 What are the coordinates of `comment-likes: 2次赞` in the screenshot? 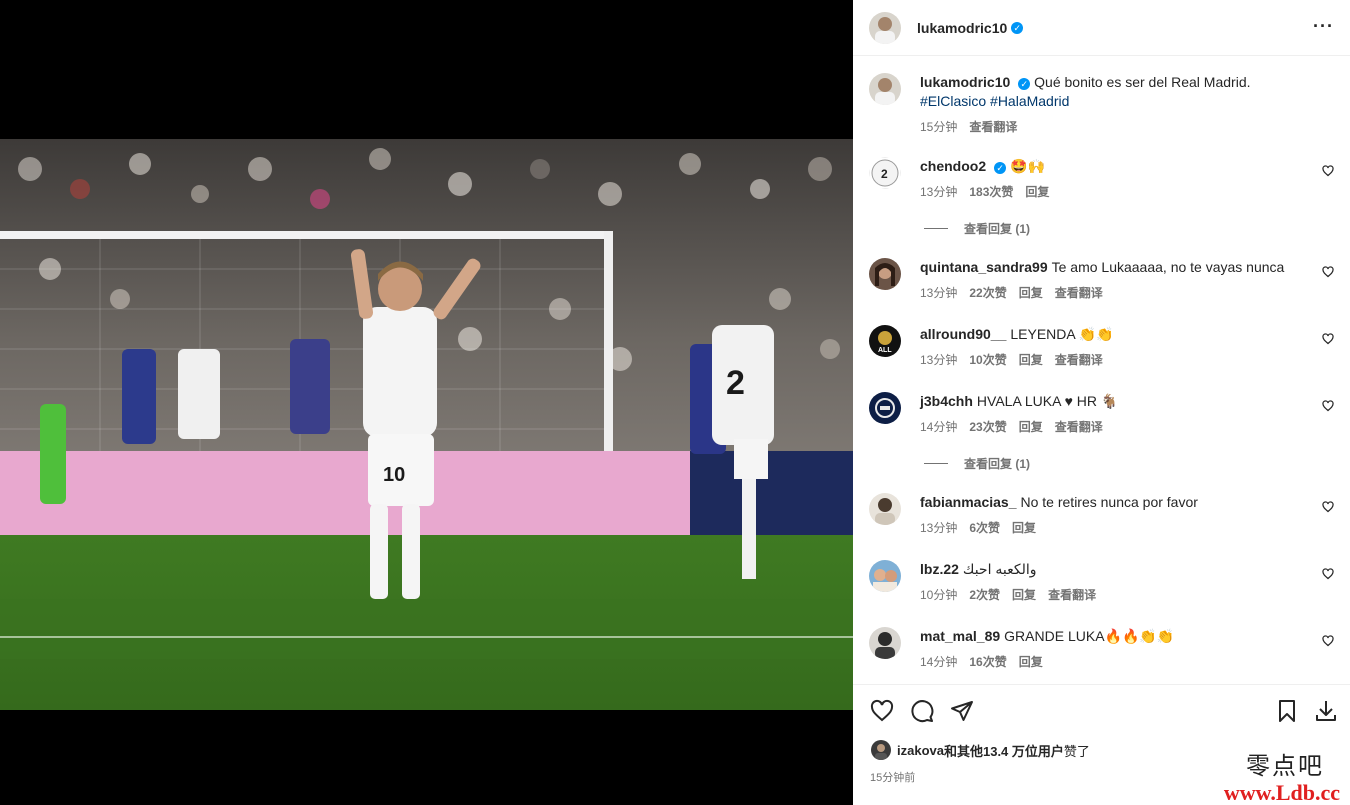 It's located at (984, 594).